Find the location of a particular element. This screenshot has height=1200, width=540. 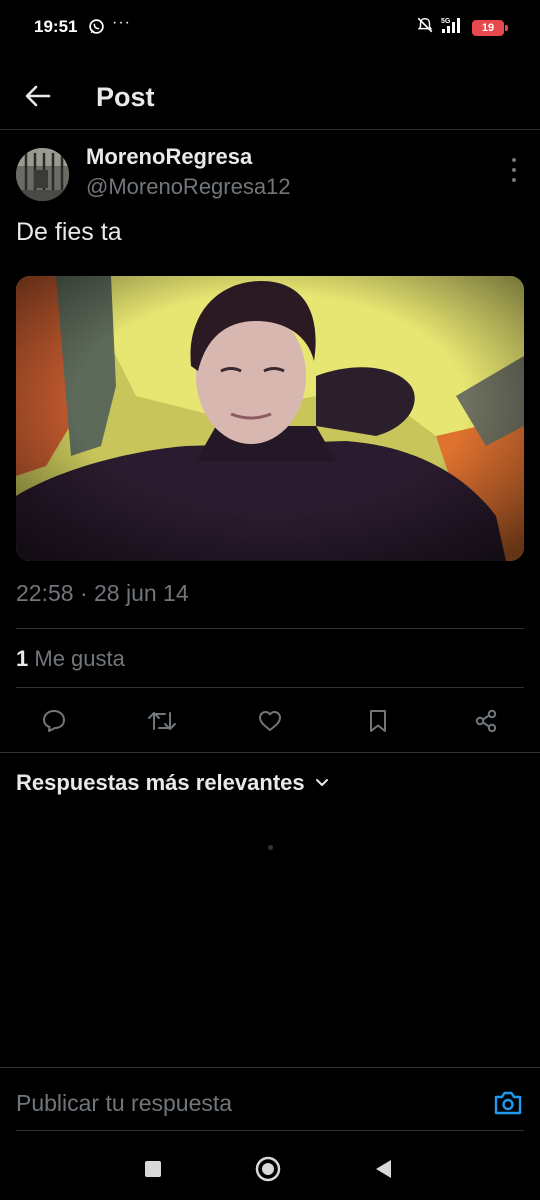

post-text: De fies ta is located at coordinates (69, 232).